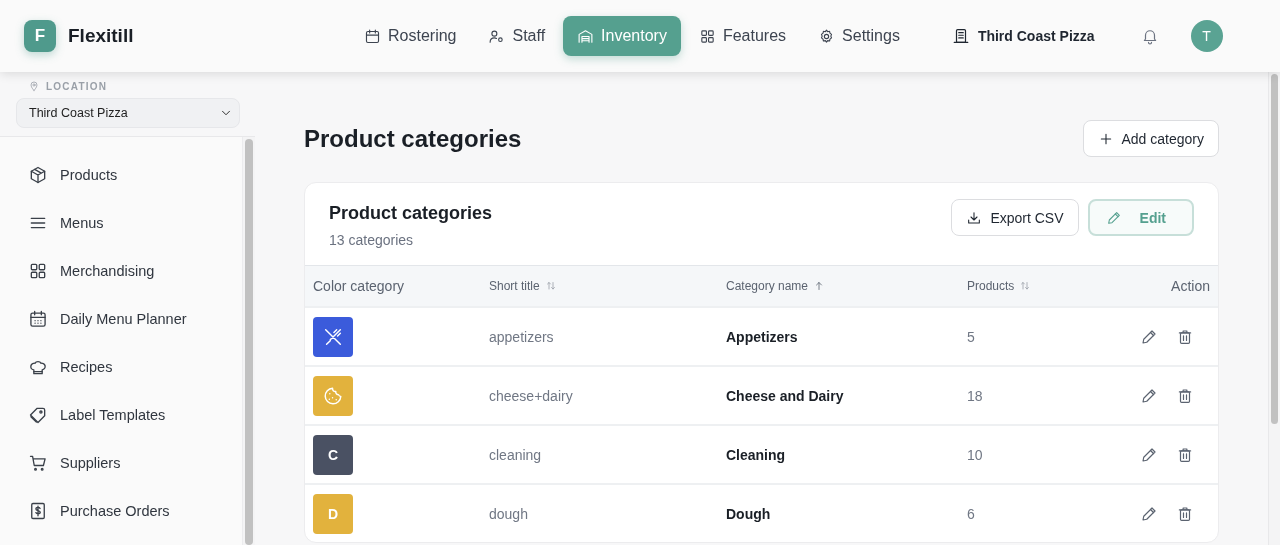 The width and height of the screenshot is (1280, 545). What do you see at coordinates (77, 86) in the screenshot?
I see `location-label: LOCATION` at bounding box center [77, 86].